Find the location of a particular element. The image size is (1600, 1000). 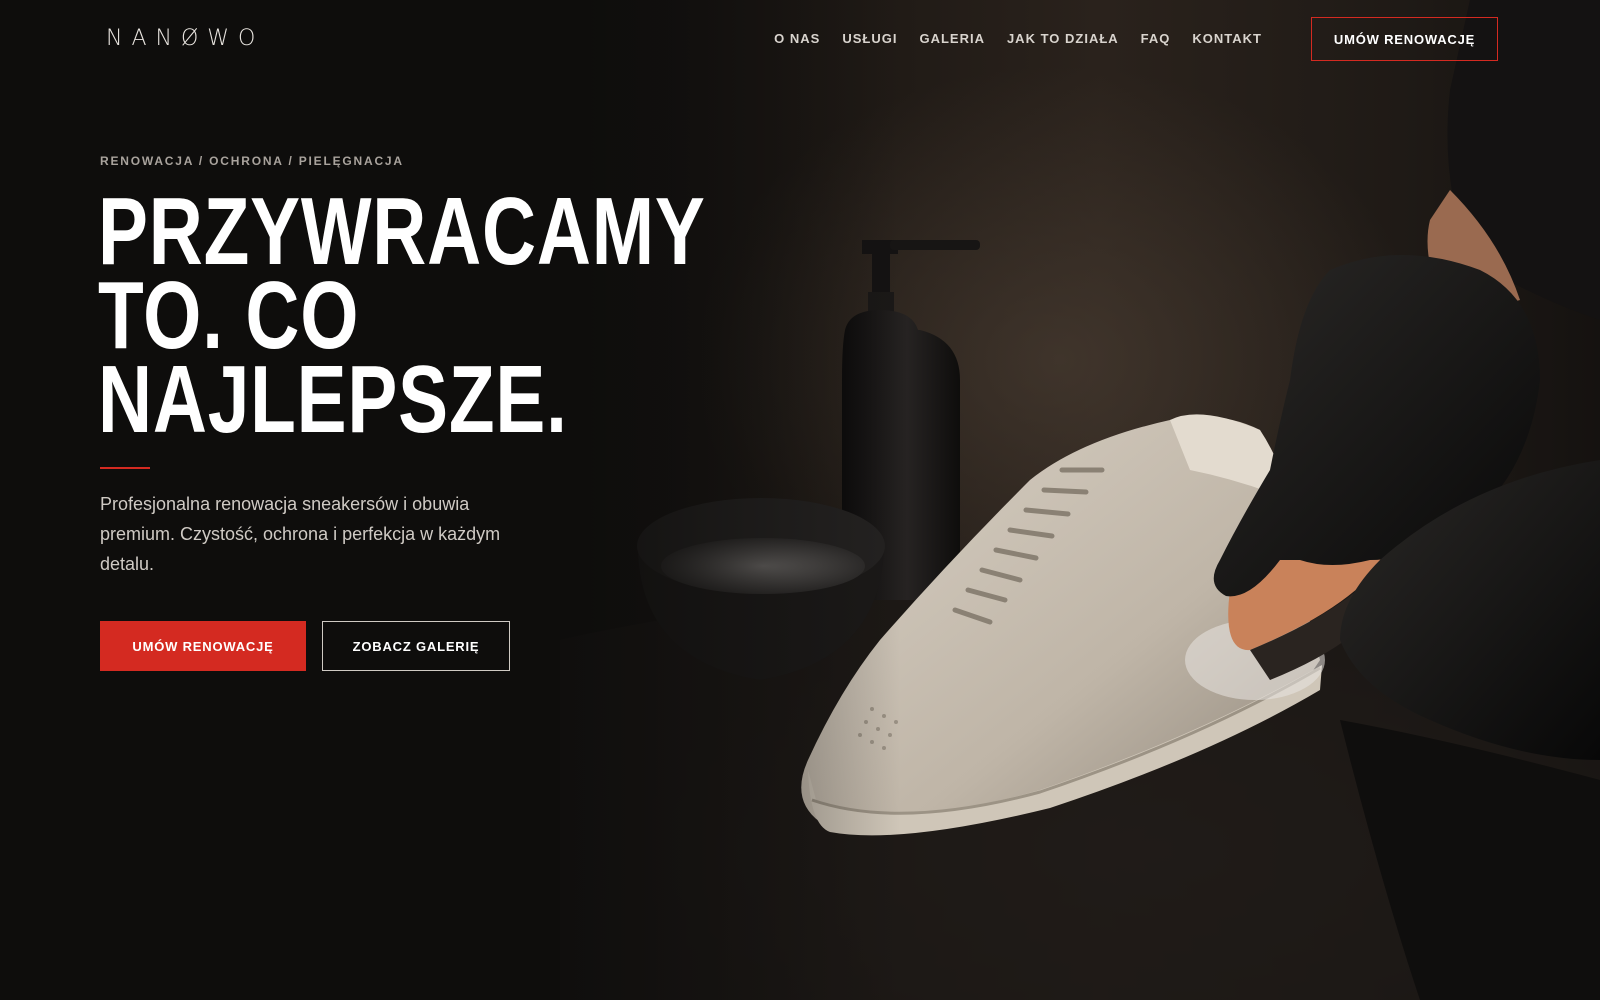

hero-headline: PRZYWRACAMY TO. CO NAJLEPSZE. is located at coordinates (401, 318).